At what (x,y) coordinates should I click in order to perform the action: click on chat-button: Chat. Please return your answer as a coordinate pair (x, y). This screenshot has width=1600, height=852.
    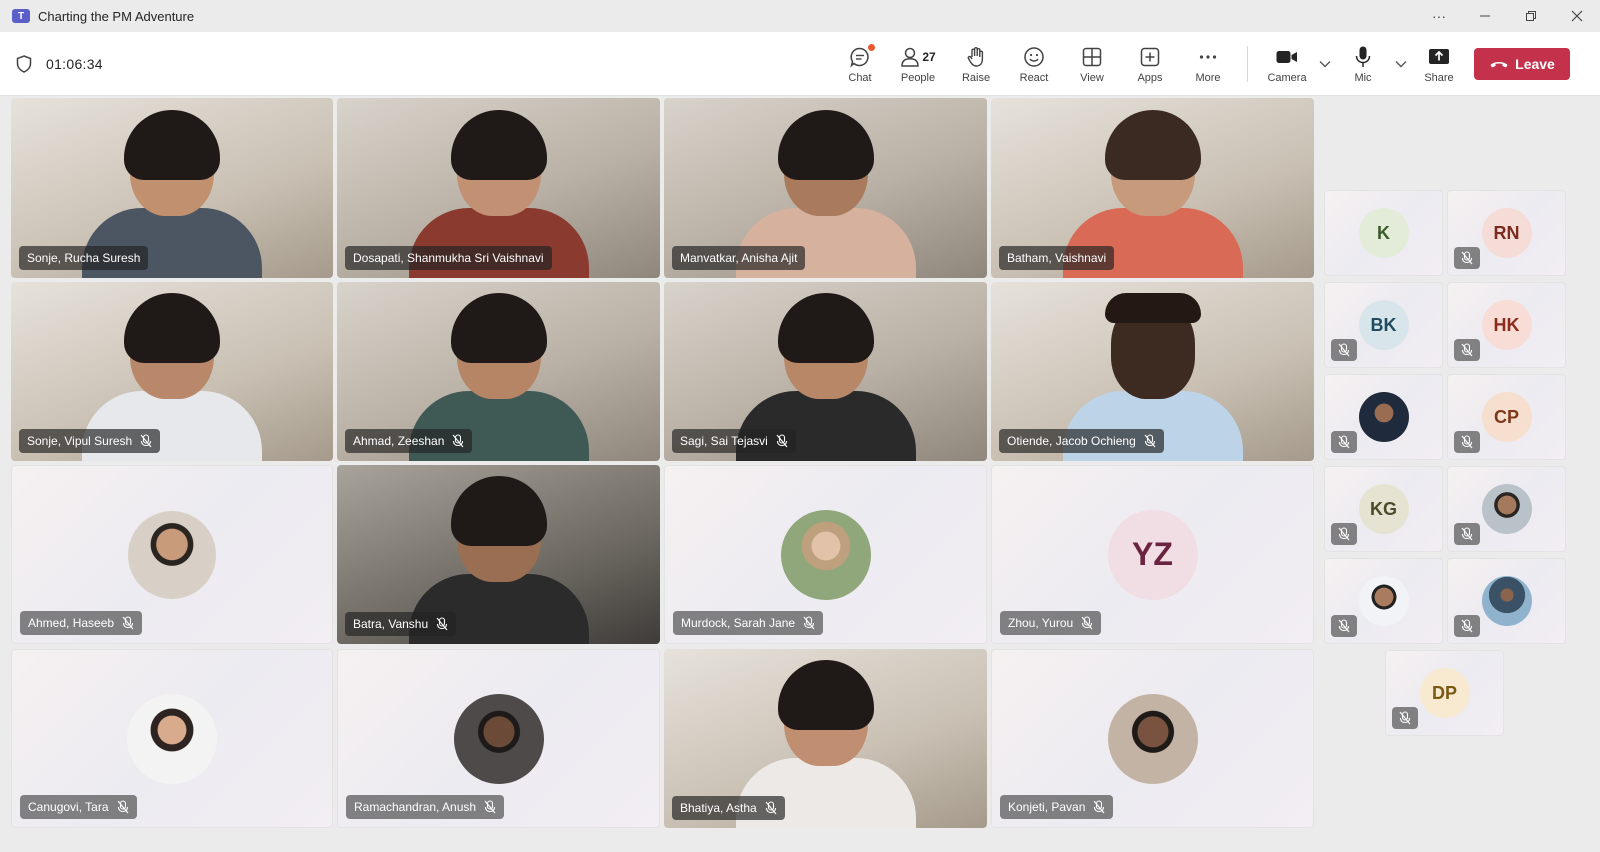
    Looking at the image, I should click on (860, 64).